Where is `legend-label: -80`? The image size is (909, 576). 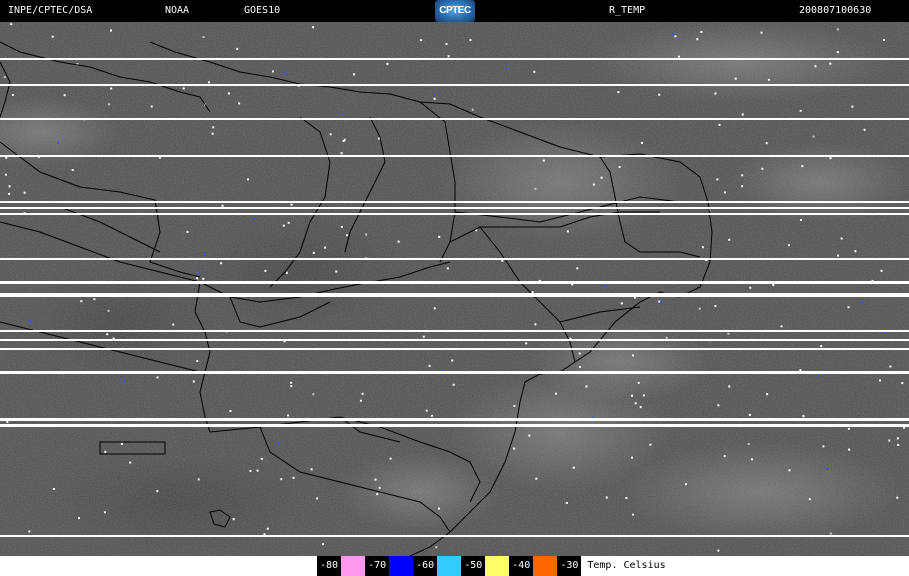
legend-label: -80 is located at coordinates (329, 566).